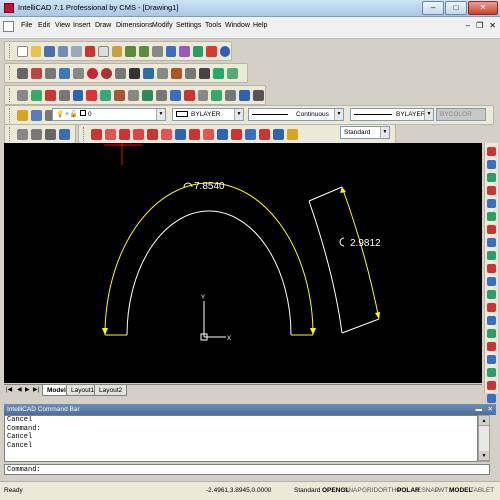  Describe the element at coordinates (44, 25) in the screenshot. I see `menu-edit: Edit` at that location.